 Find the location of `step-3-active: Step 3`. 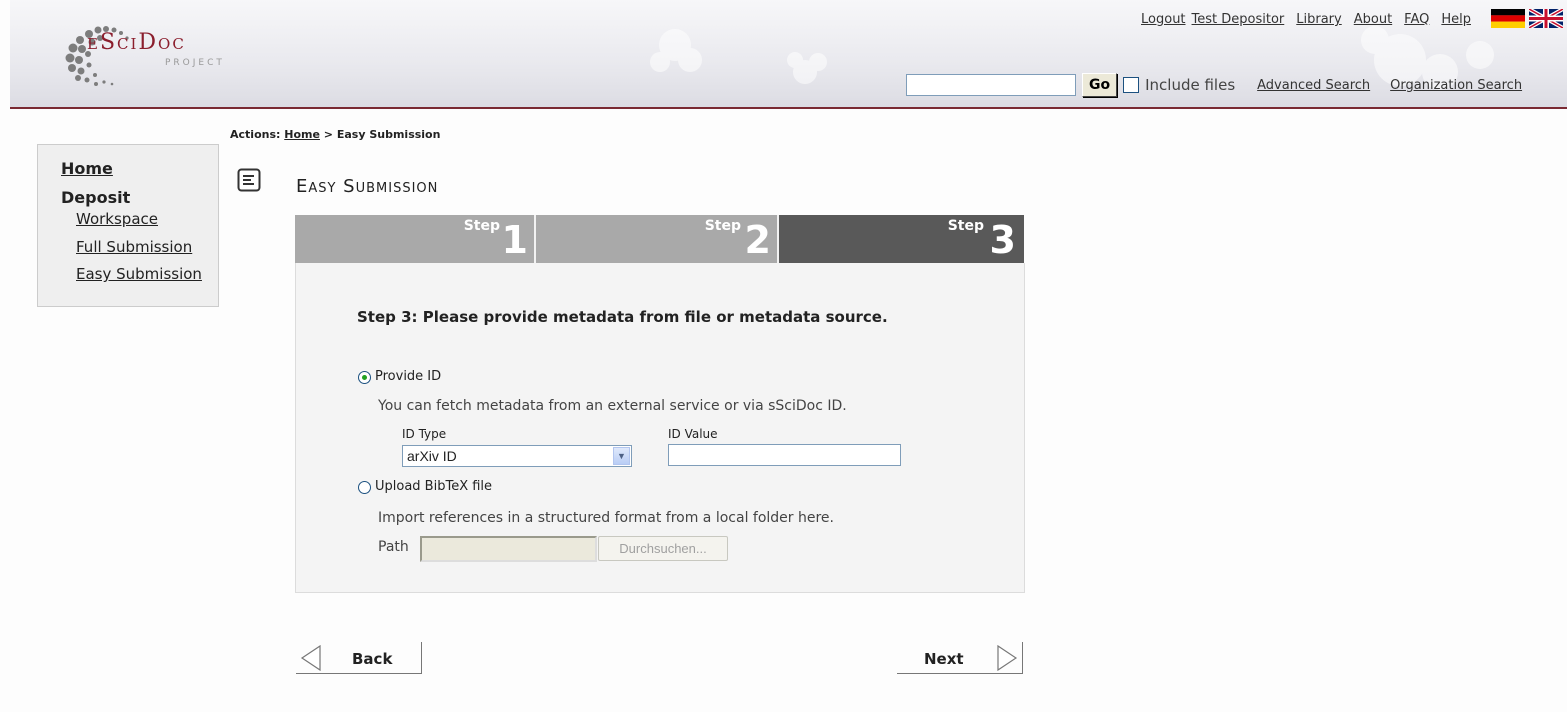

step-3-active: Step 3 is located at coordinates (901, 239).